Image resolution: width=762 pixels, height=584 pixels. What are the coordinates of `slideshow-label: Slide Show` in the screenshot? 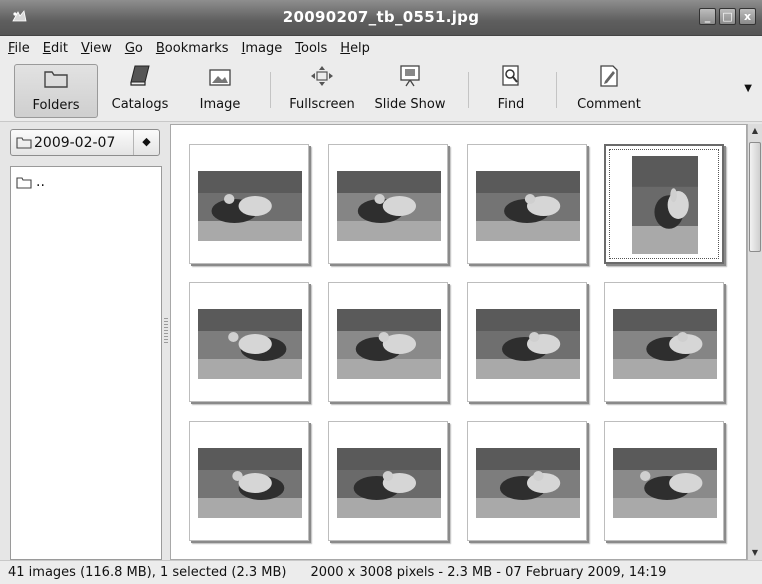 It's located at (410, 104).